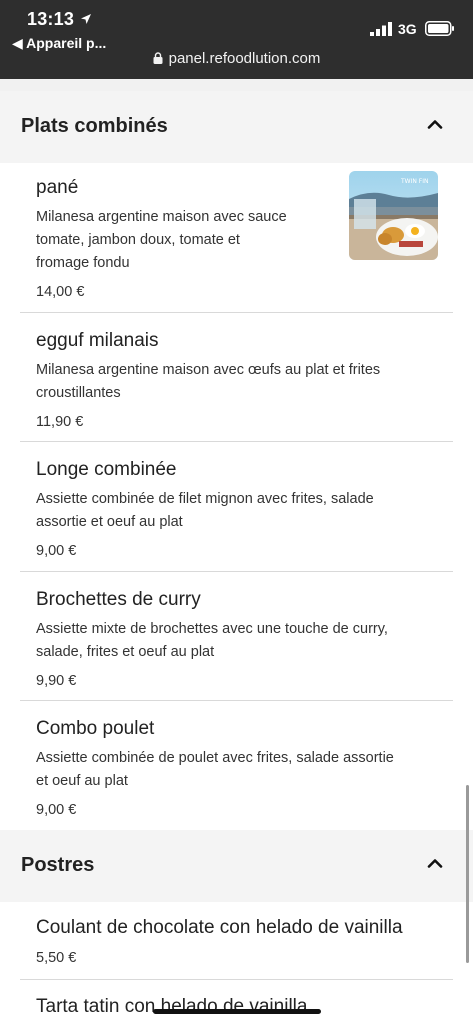 The image size is (473, 1024). I want to click on item-price: 14,00 €, so click(60, 292).